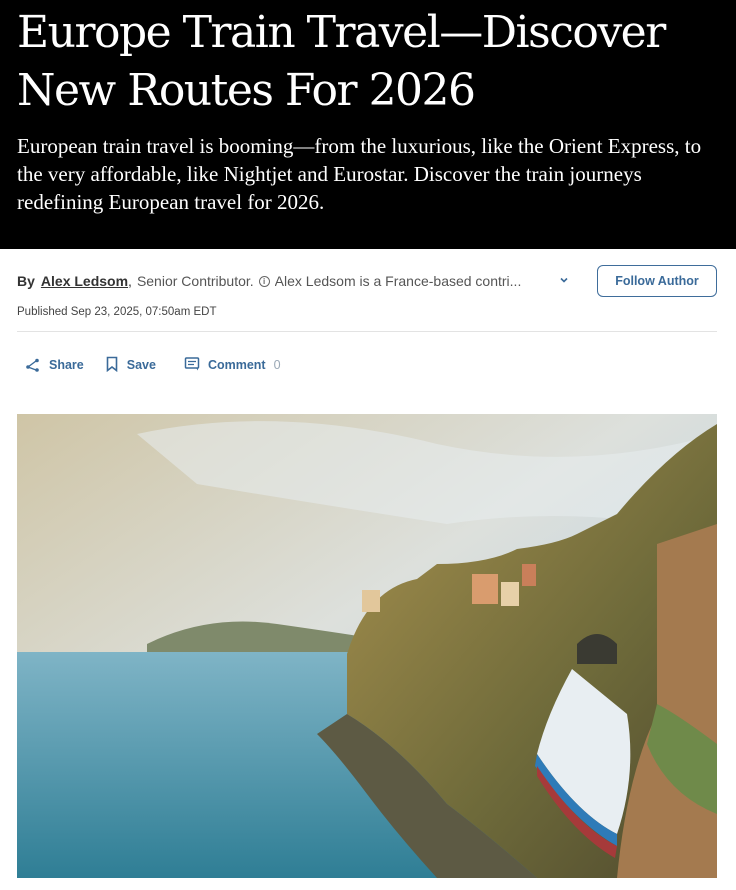 This screenshot has height=890, width=736. I want to click on share-button: Share, so click(54, 365).